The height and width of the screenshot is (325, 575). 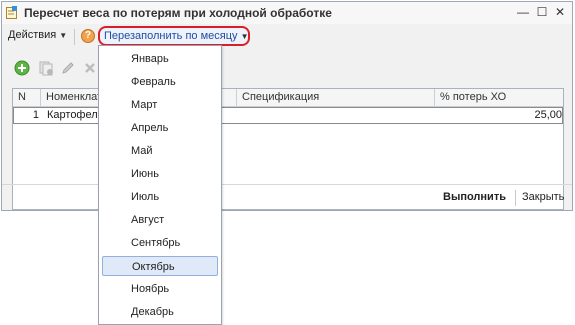 What do you see at coordinates (474, 197) in the screenshot?
I see `run-button: Выполнить` at bounding box center [474, 197].